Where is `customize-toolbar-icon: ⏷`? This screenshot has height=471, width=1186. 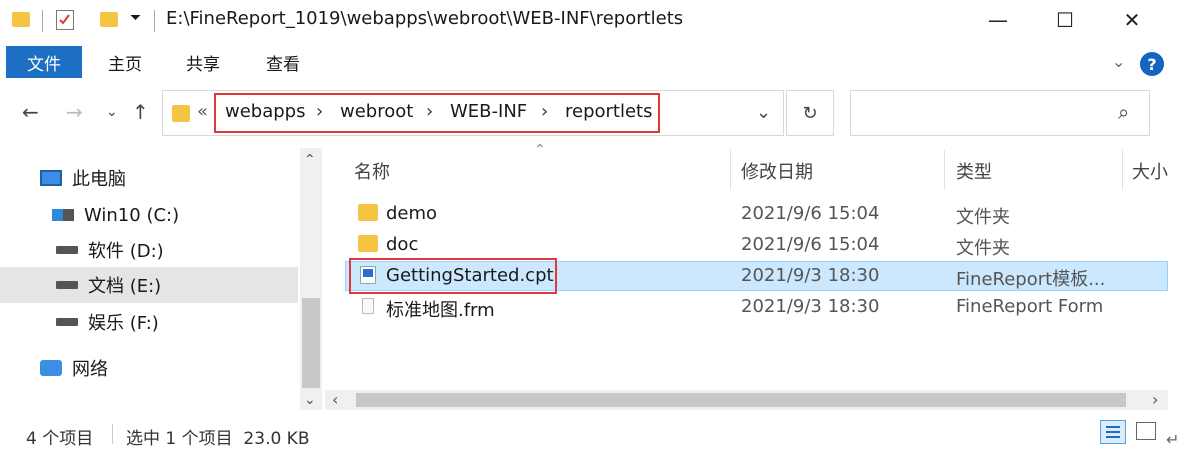 customize-toolbar-icon: ⏷ is located at coordinates (135, 18).